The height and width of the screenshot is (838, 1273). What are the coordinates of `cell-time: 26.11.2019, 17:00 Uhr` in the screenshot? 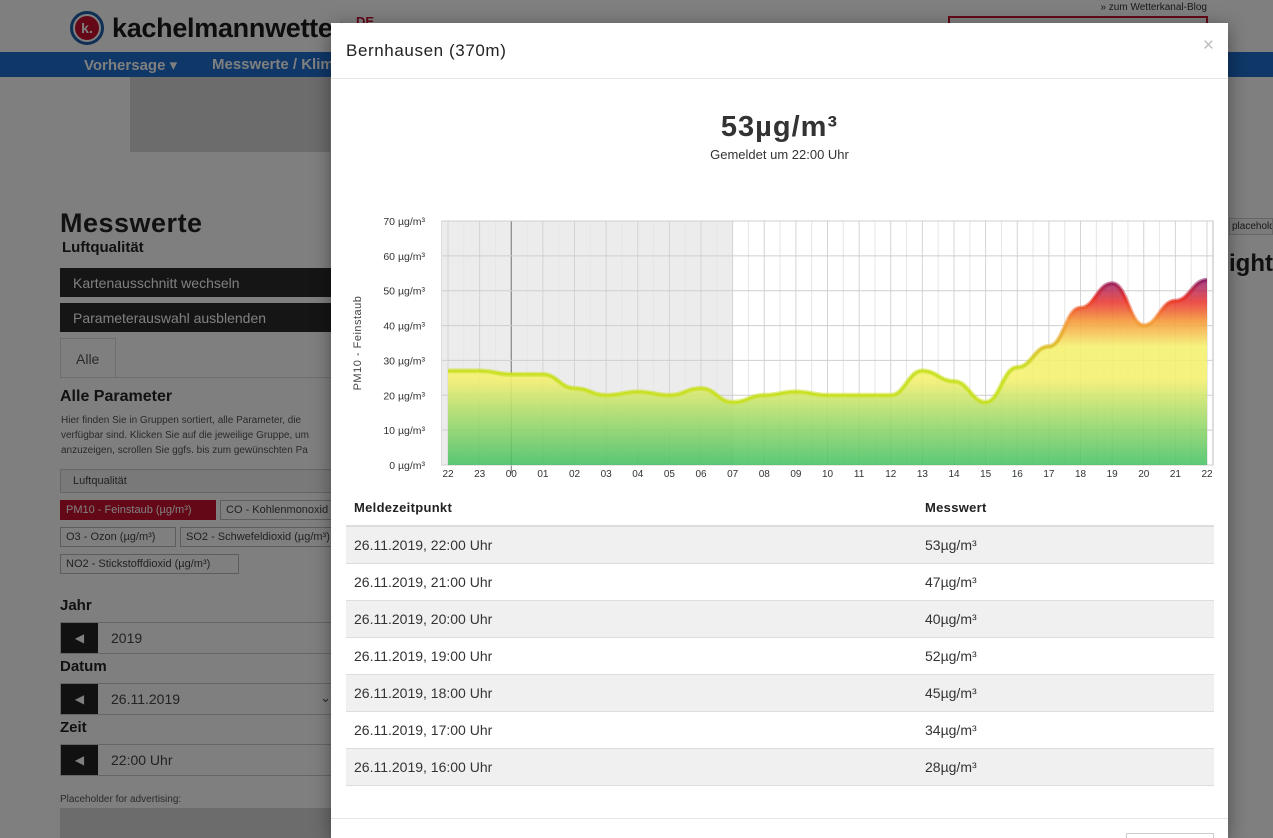 It's located at (631, 730).